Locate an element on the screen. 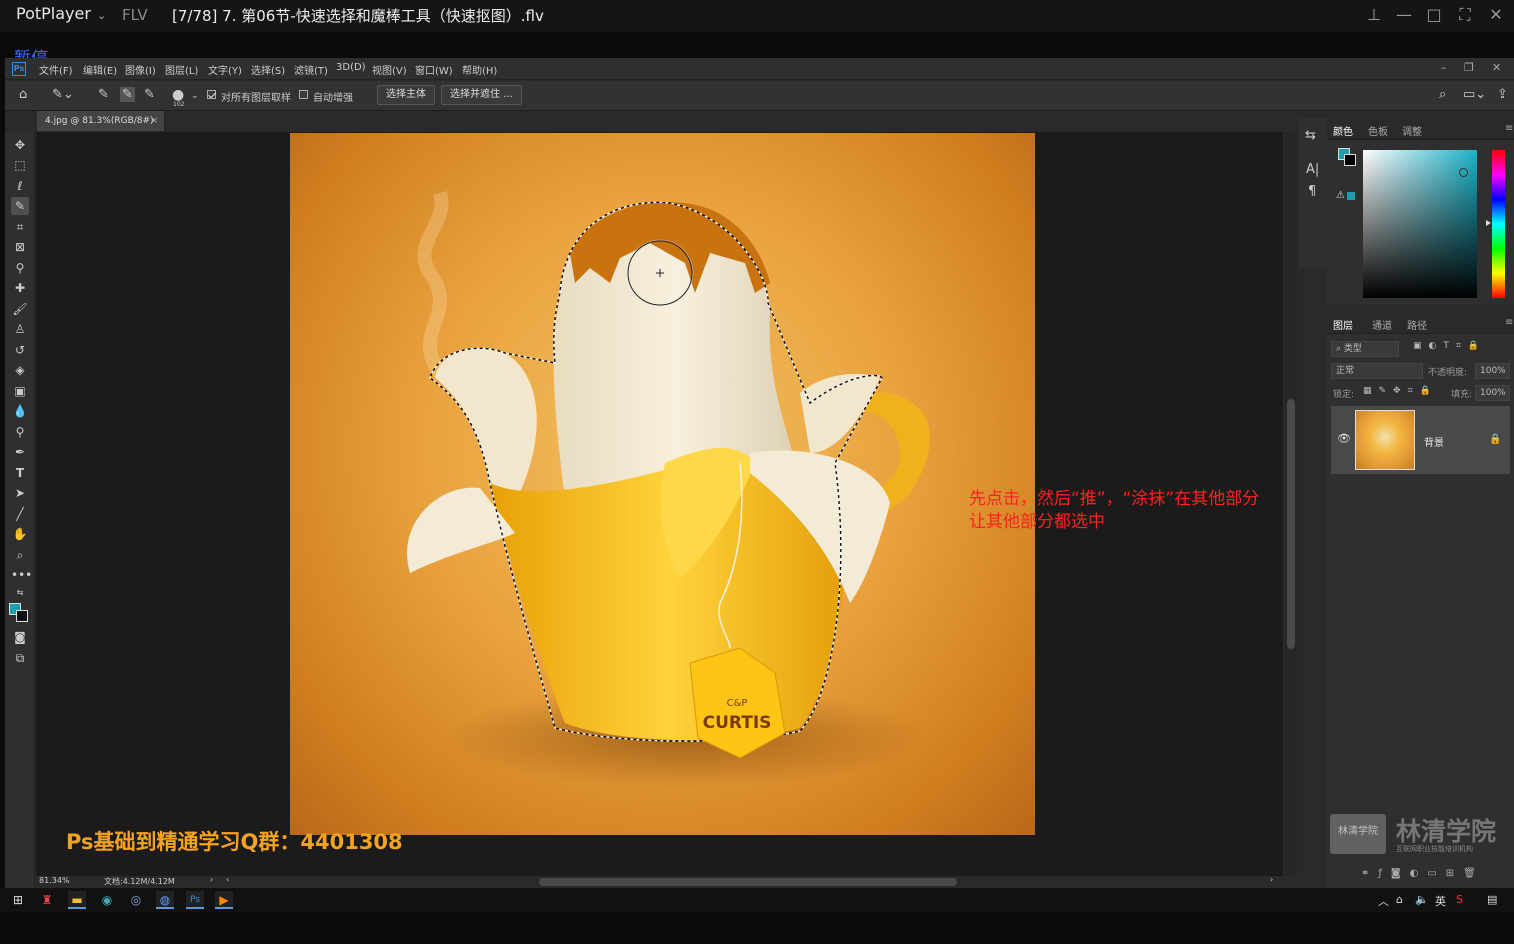 This screenshot has height=944, width=1514. pin-icon: ⊥ is located at coordinates (1374, 15).